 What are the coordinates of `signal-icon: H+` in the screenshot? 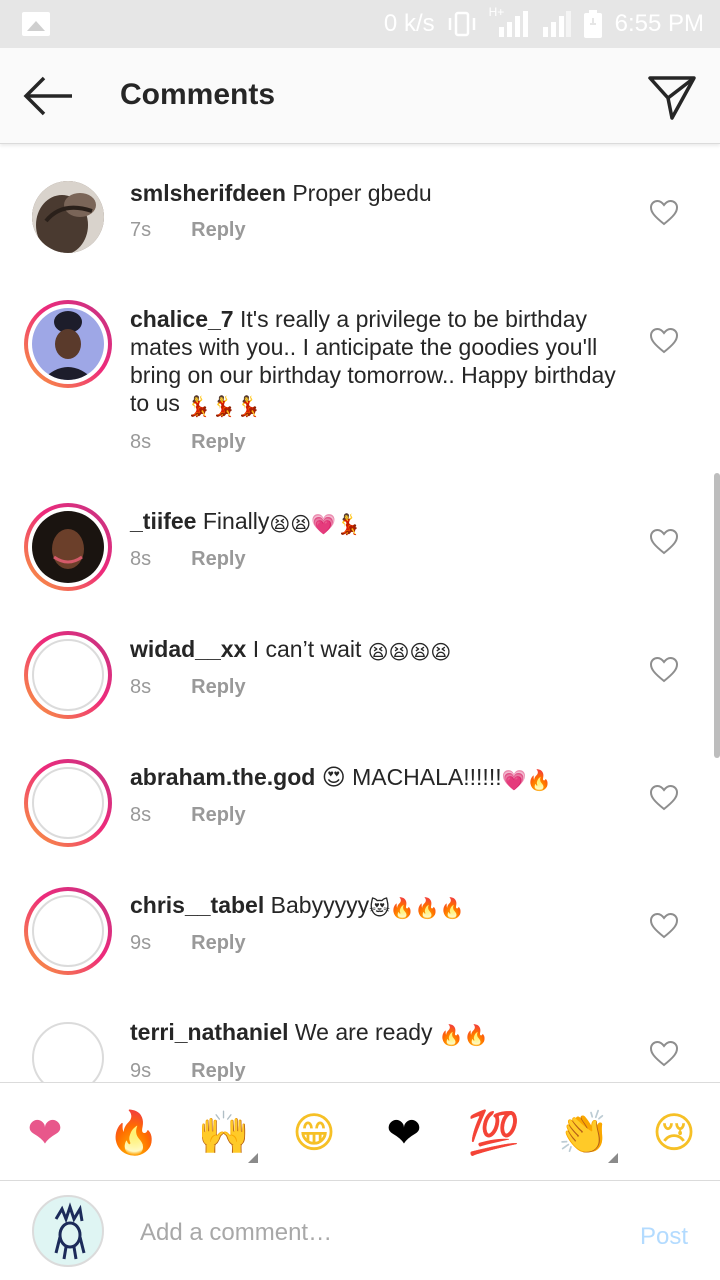 It's located at (509, 21).